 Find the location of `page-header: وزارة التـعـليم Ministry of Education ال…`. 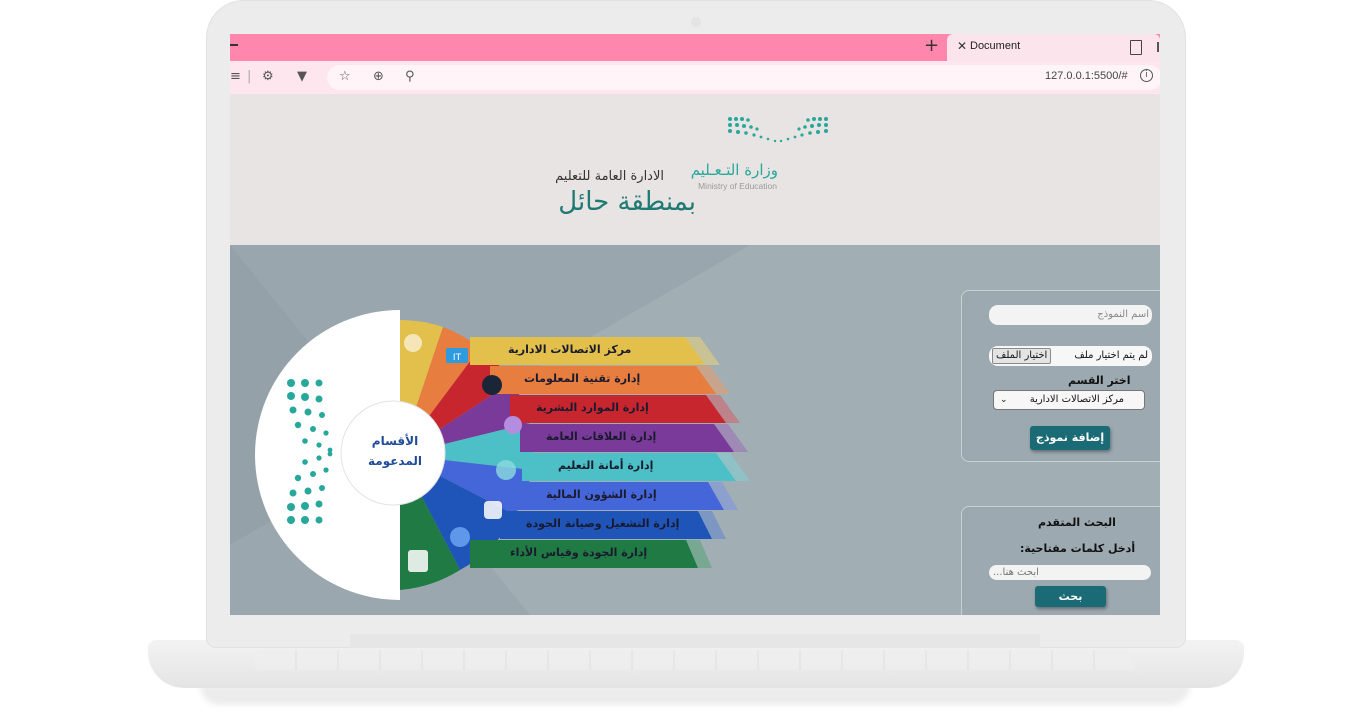

page-header: وزارة التـعـليم Ministry of Education ال… is located at coordinates (695, 169).